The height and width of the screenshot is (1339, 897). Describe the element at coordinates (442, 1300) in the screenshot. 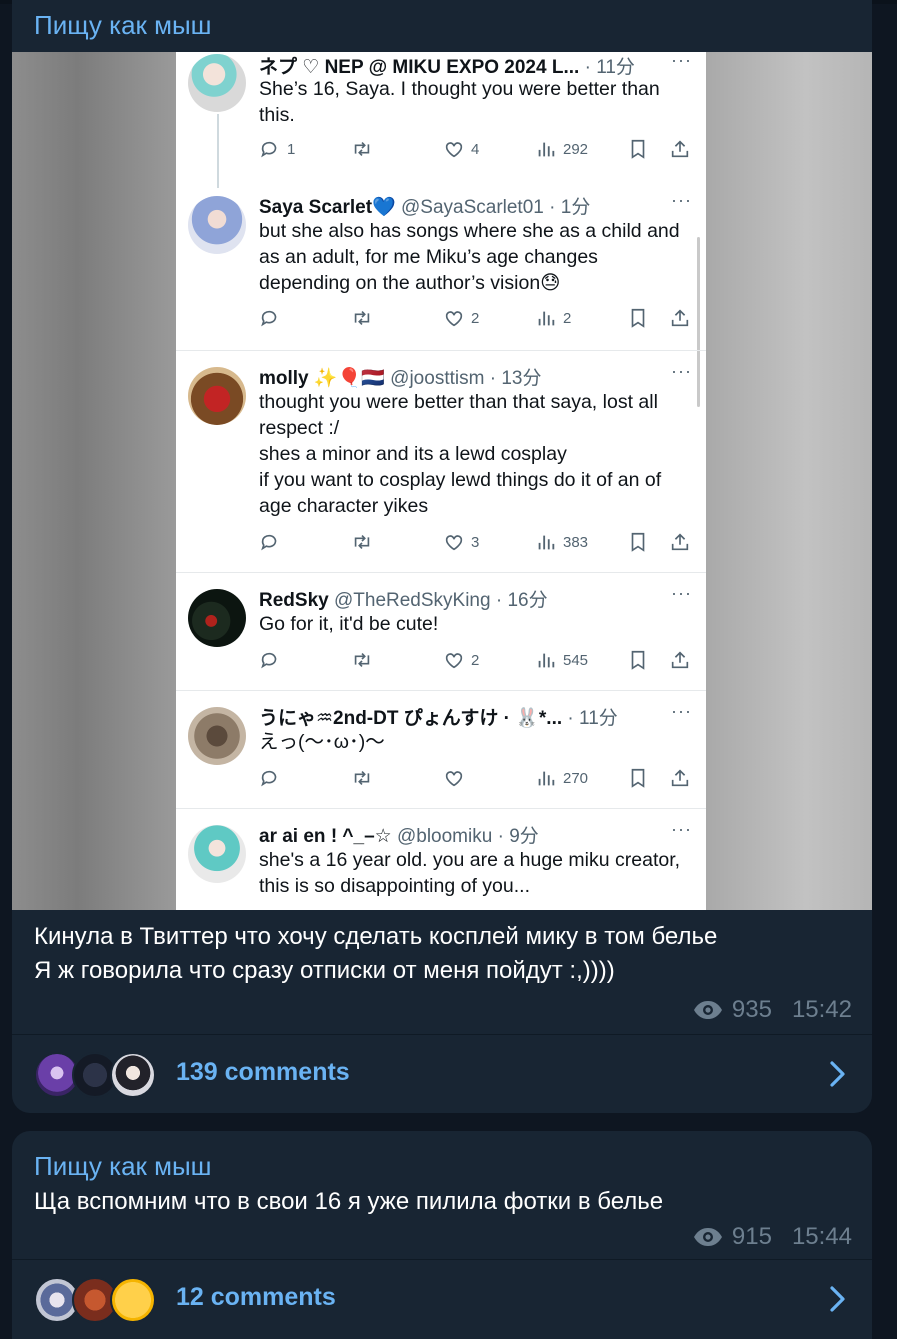

I see `comments-button: 12 comments` at that location.